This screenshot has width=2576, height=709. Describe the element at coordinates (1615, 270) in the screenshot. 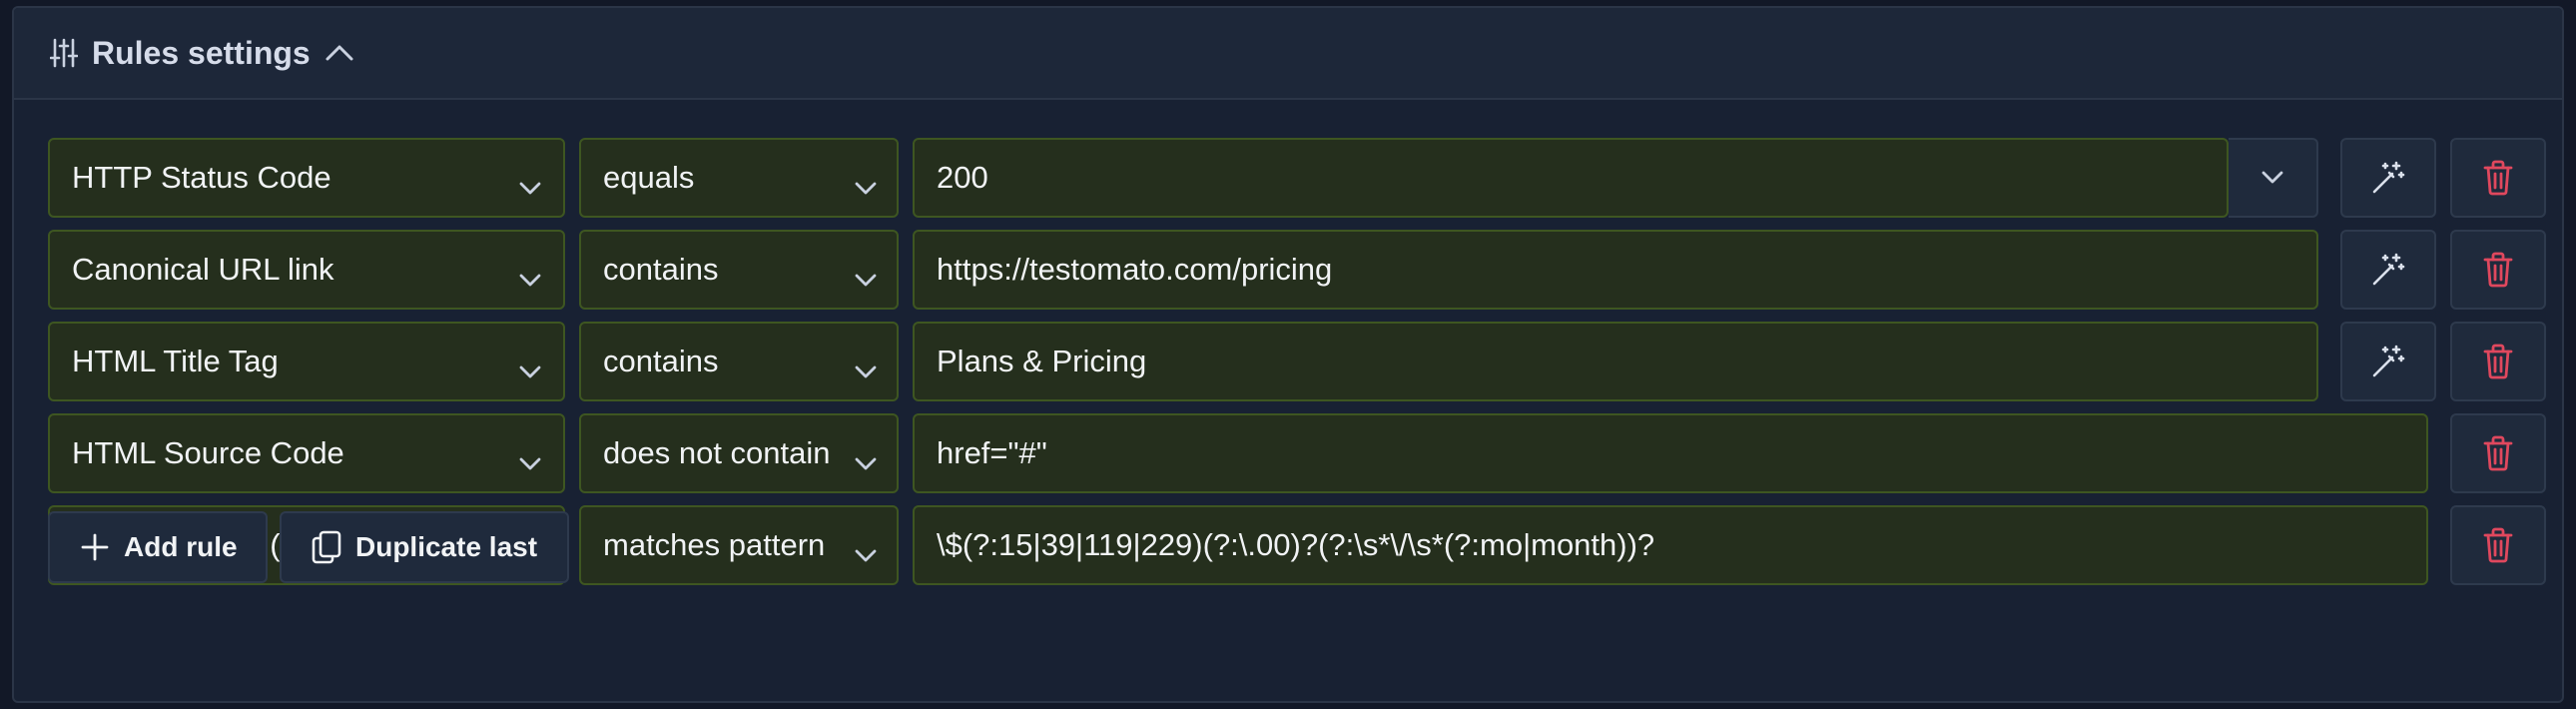

I see `rule-value-input: https://testomato.com/pricing` at that location.